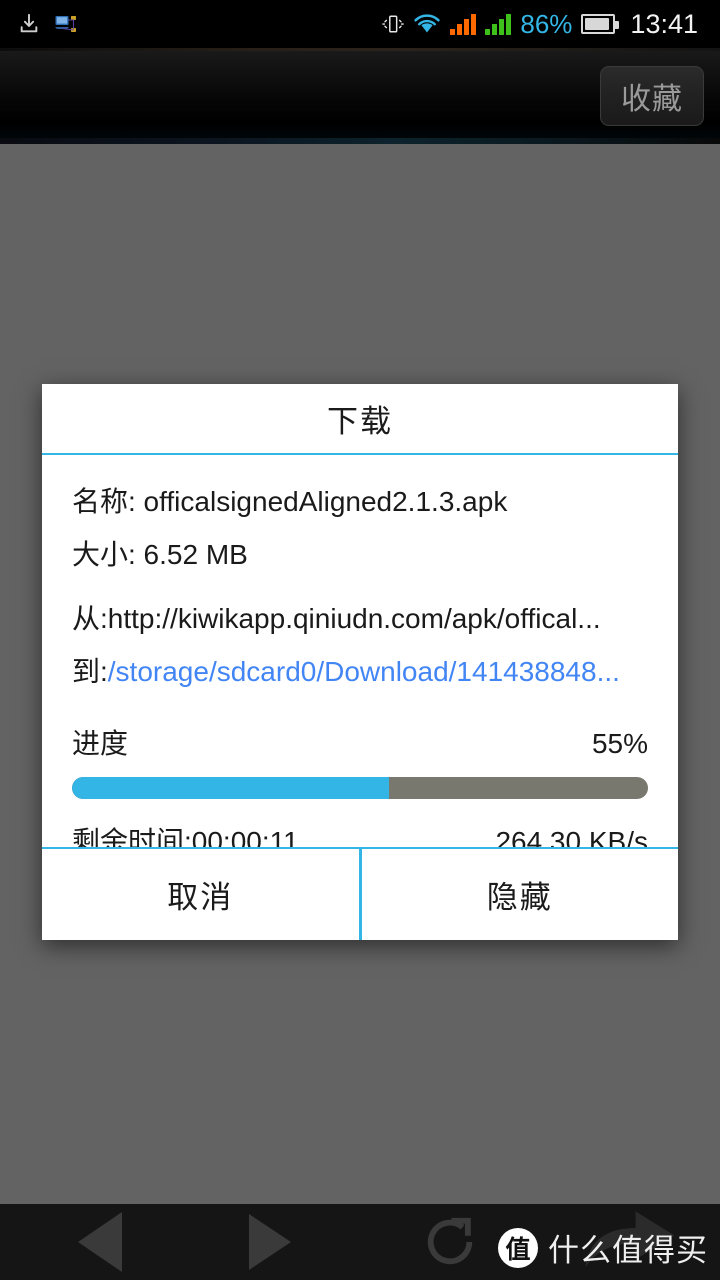  What do you see at coordinates (518, 1247) in the screenshot?
I see `watermark-logo: 值` at bounding box center [518, 1247].